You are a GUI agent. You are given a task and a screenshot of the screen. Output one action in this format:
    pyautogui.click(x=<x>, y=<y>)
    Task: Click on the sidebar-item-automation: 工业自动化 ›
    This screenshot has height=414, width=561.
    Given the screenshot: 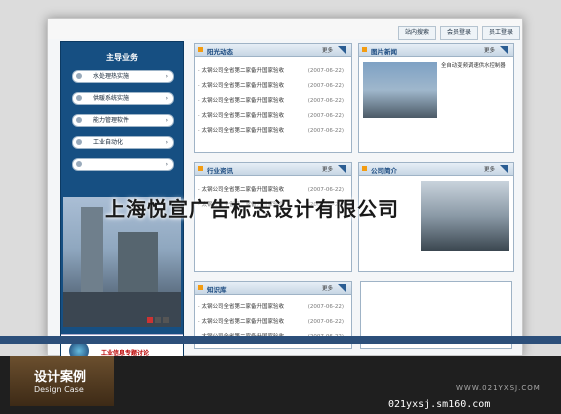 What is the action you would take?
    pyautogui.click(x=123, y=142)
    